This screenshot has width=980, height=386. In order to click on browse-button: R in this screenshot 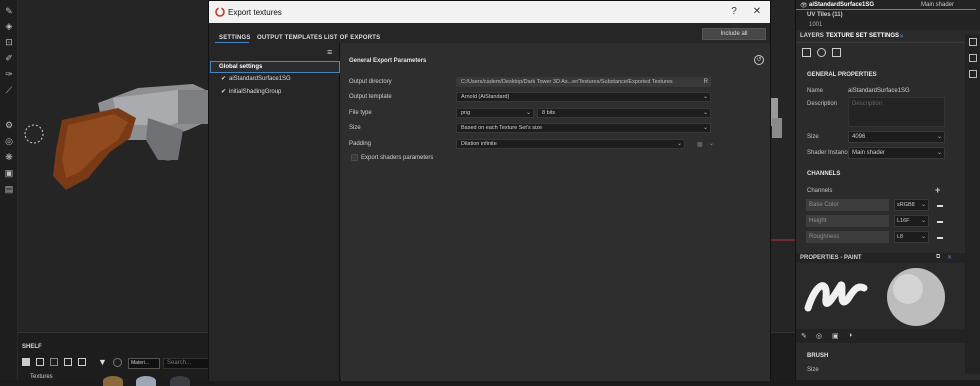, I will do `click(706, 82)`.